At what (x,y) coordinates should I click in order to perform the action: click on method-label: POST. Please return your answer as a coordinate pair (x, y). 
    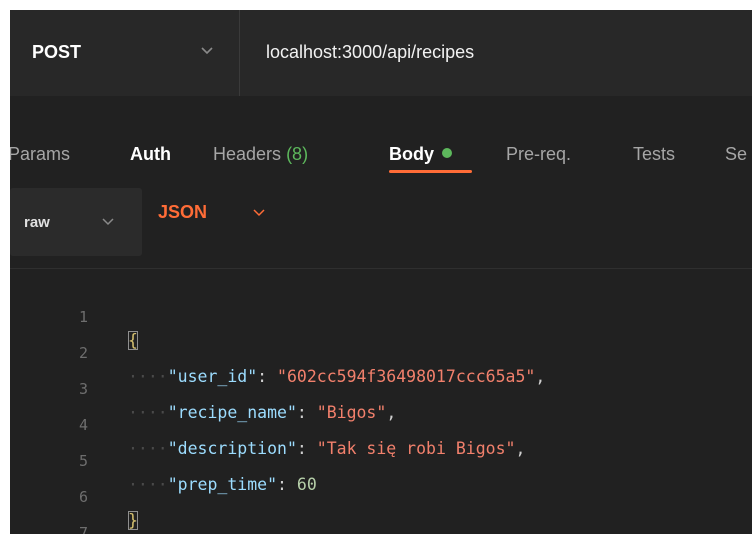
    Looking at the image, I should click on (57, 52).